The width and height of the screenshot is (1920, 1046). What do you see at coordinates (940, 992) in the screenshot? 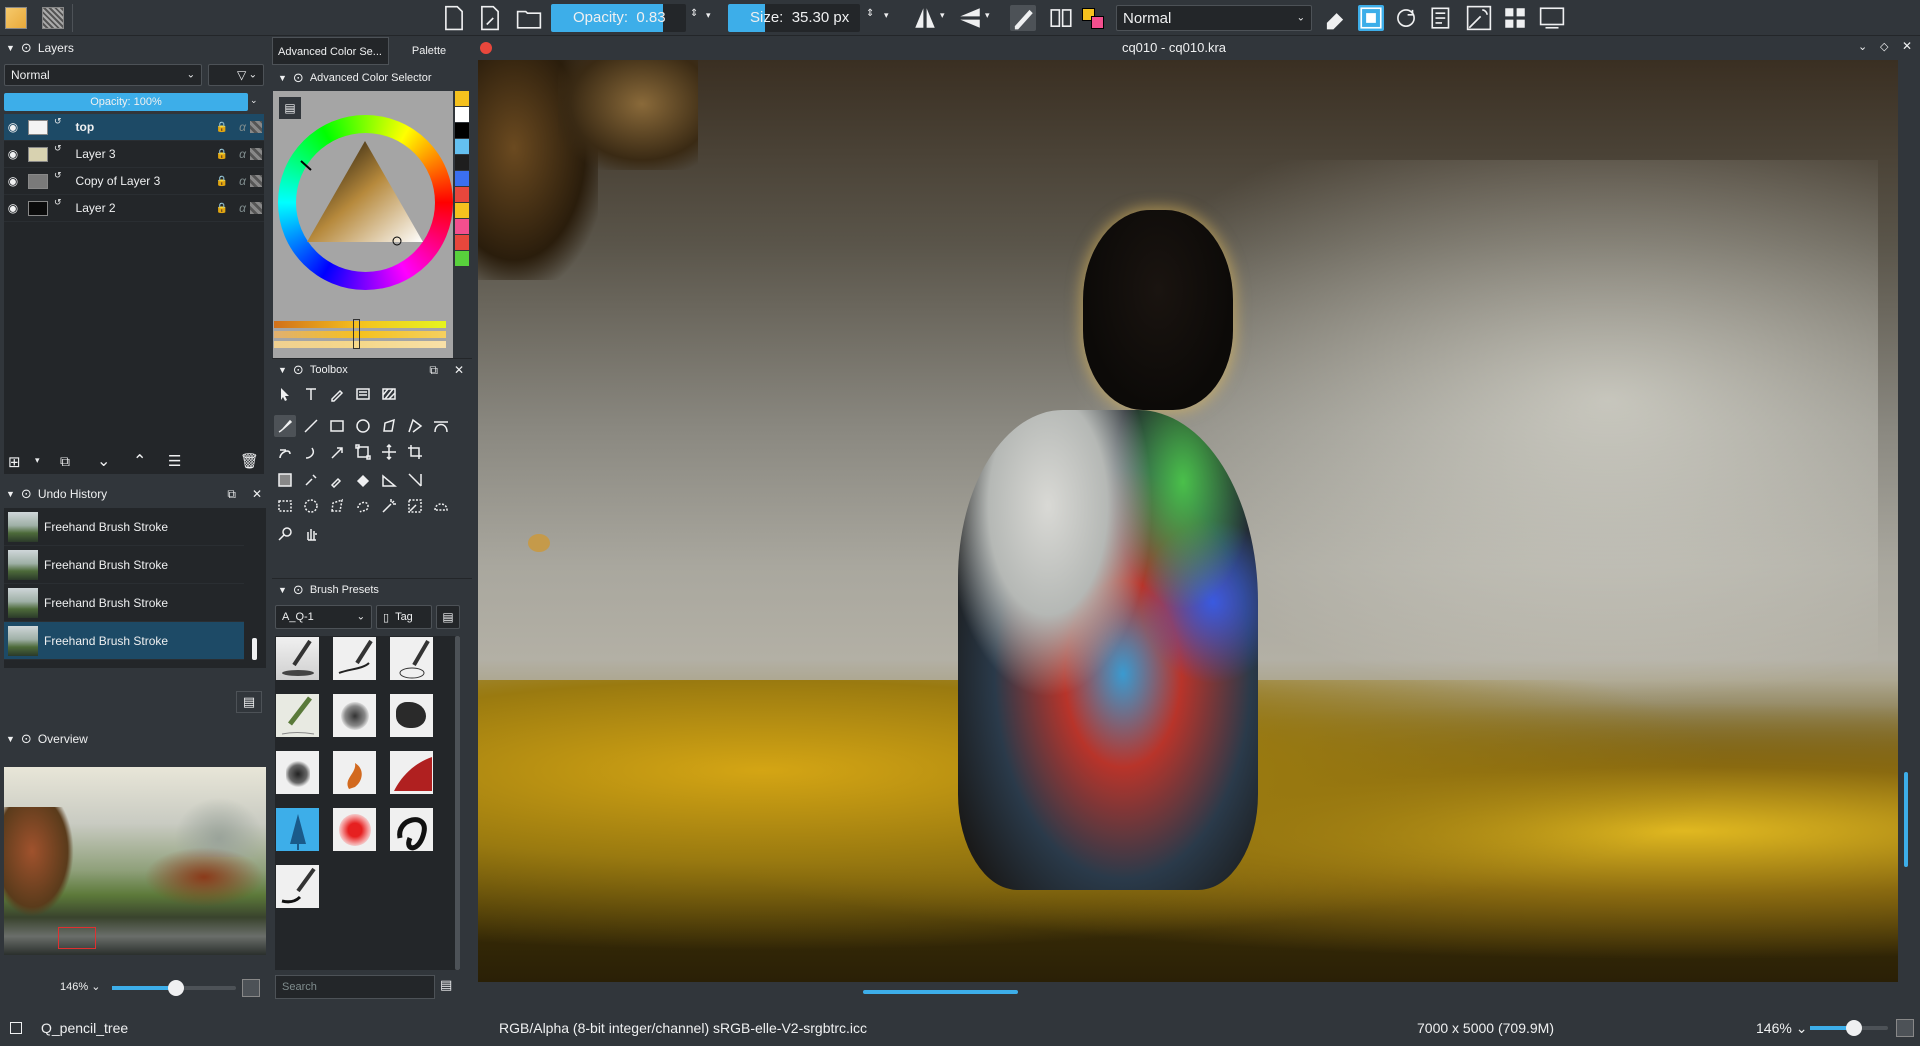
I see `canvas-horizontal-scrollbar` at bounding box center [940, 992].